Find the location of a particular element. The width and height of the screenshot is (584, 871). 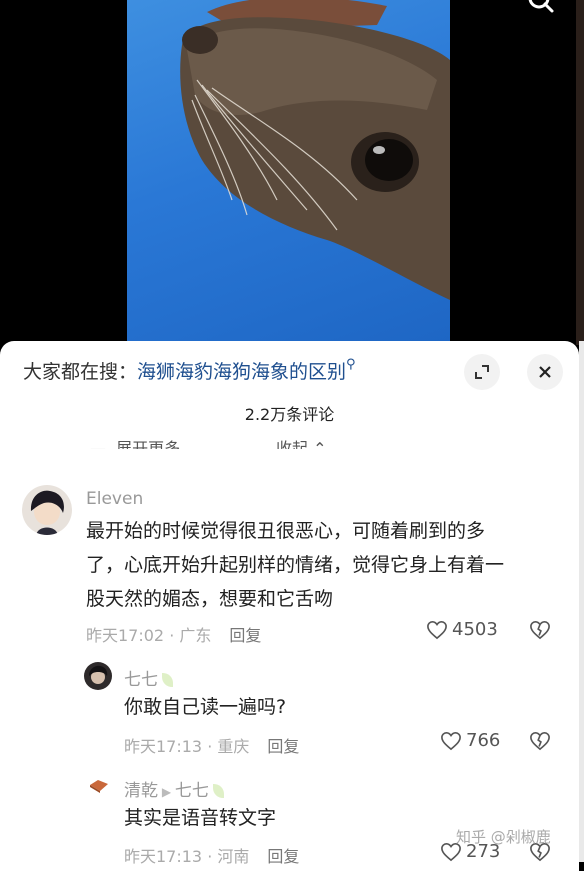

comment-time: 昨天17:02 is located at coordinates (125, 635).